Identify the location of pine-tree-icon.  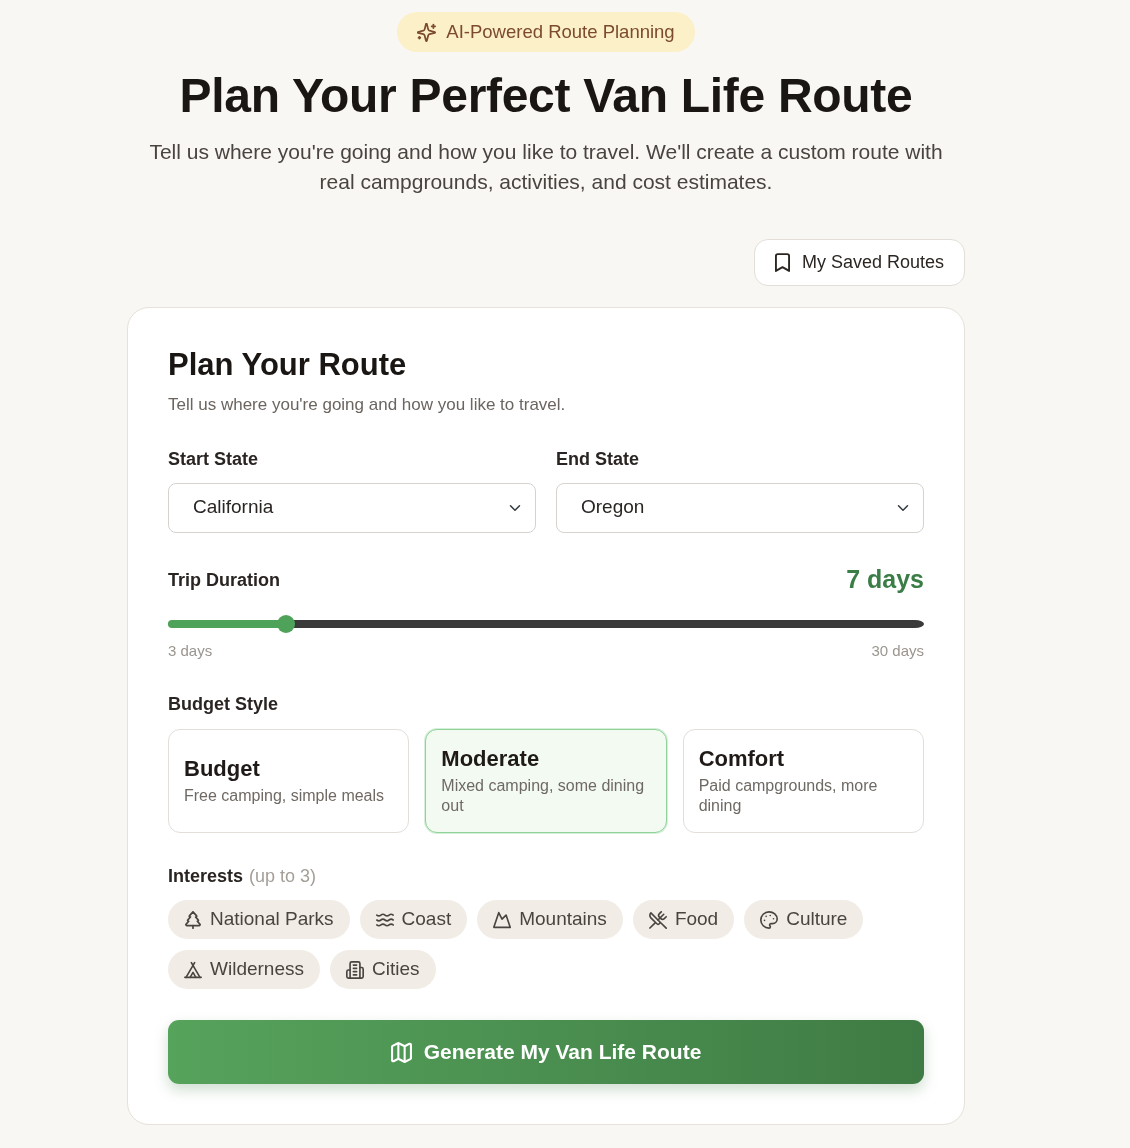
(193, 919).